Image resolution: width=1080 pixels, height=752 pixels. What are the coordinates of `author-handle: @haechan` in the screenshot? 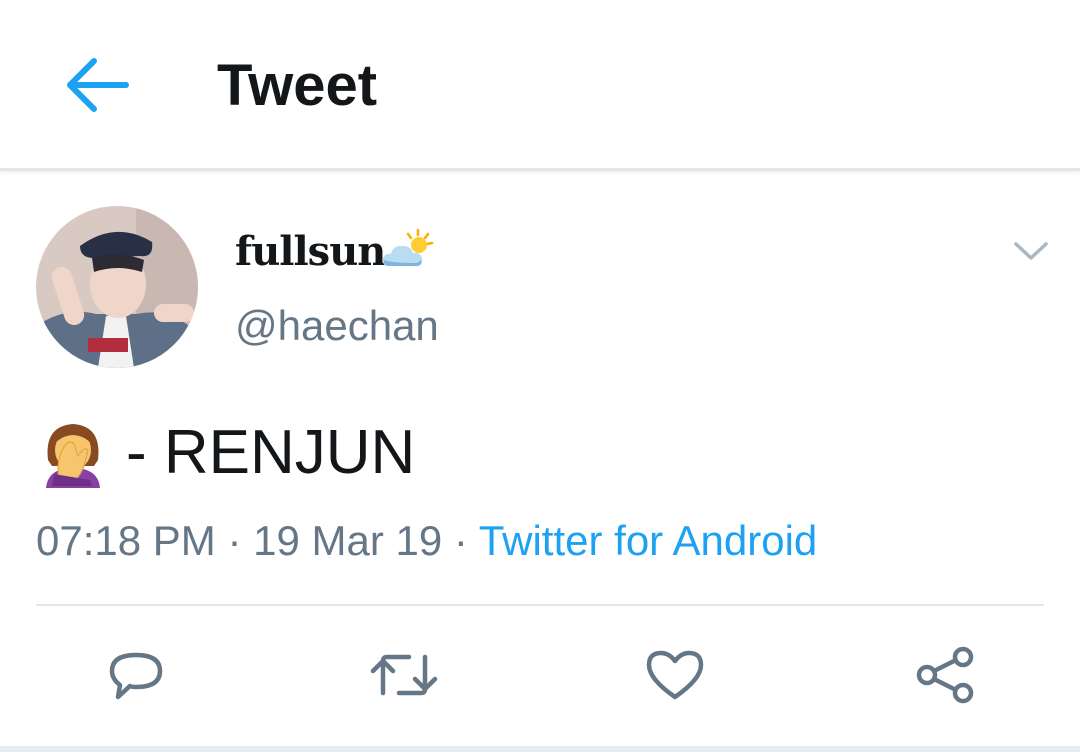 It's located at (337, 326).